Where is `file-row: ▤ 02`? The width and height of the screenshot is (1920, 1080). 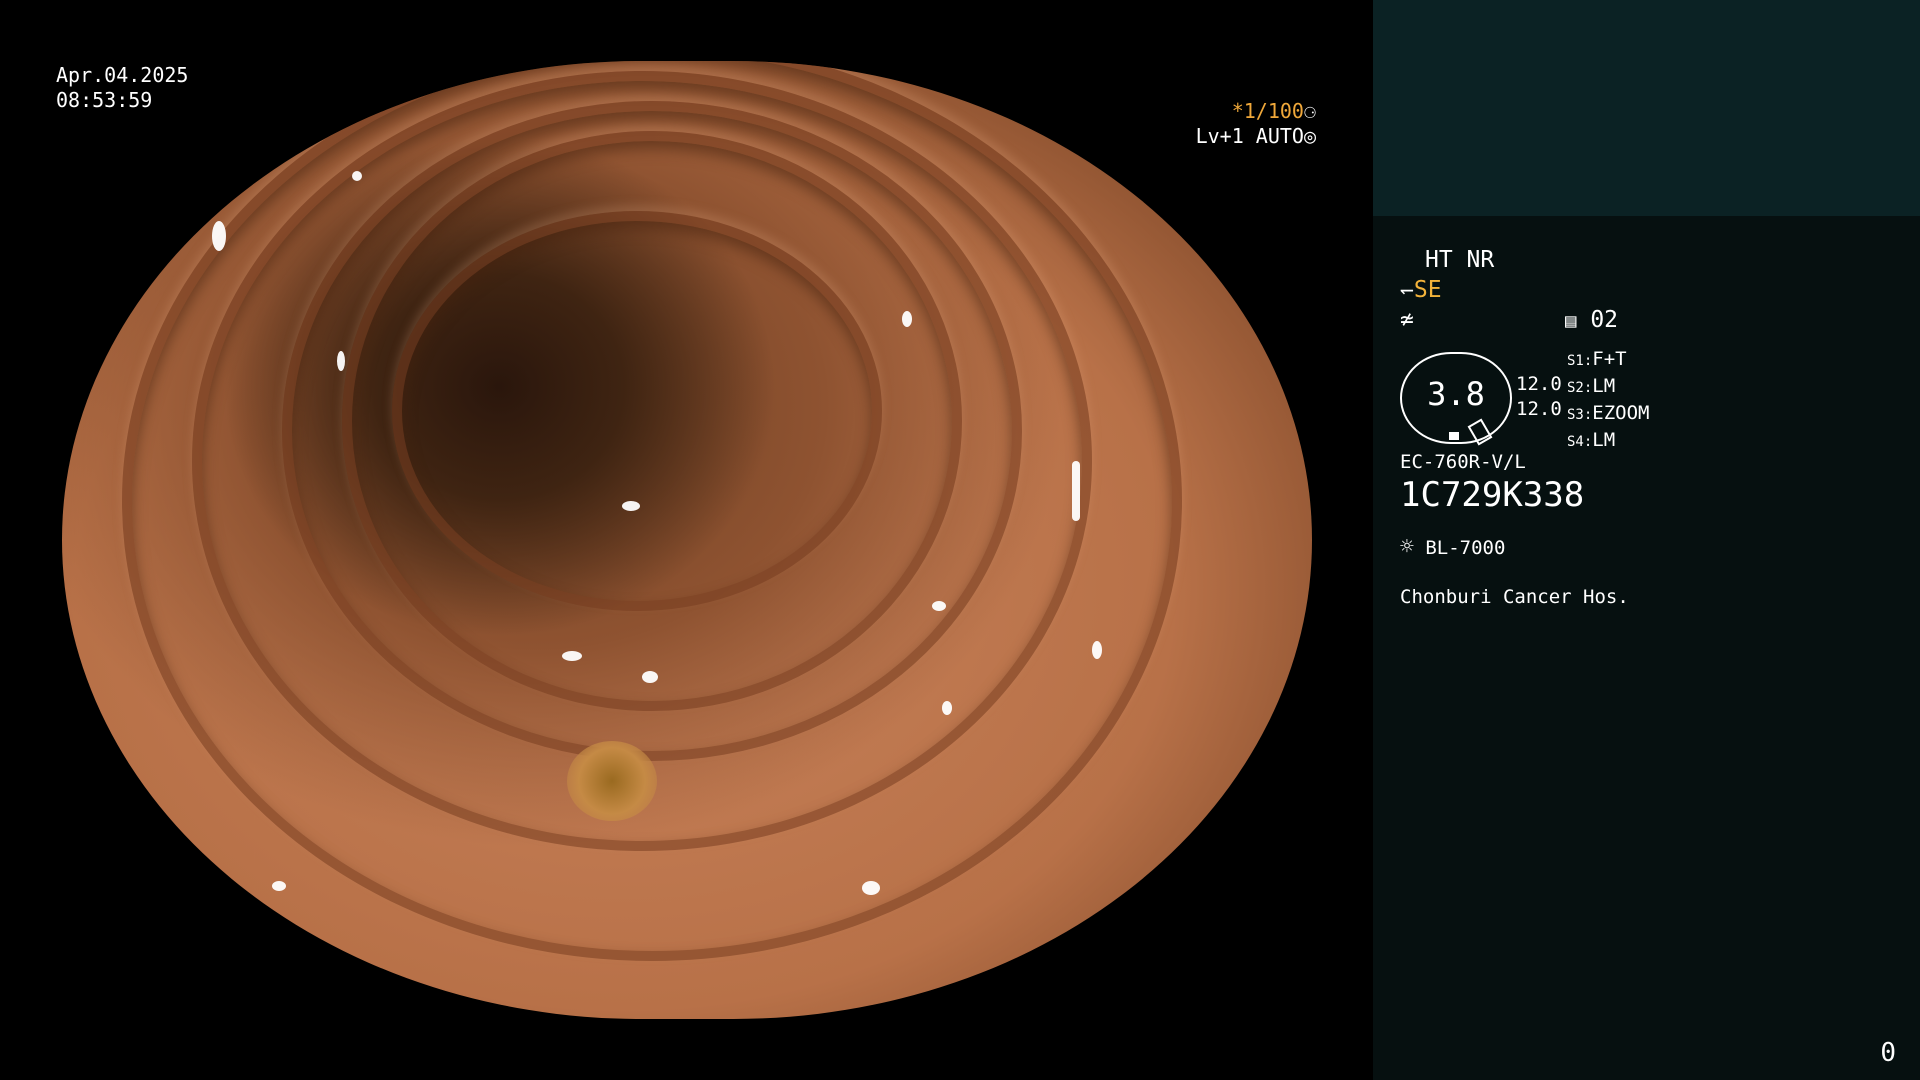
file-row: ▤ 02 is located at coordinates (1591, 320).